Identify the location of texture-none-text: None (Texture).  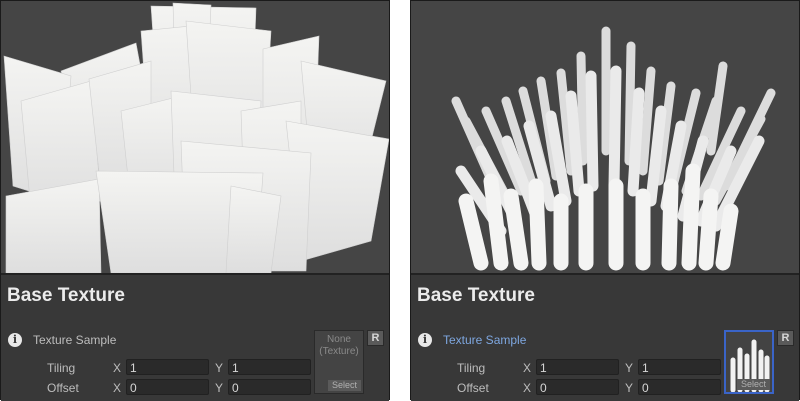
(339, 345).